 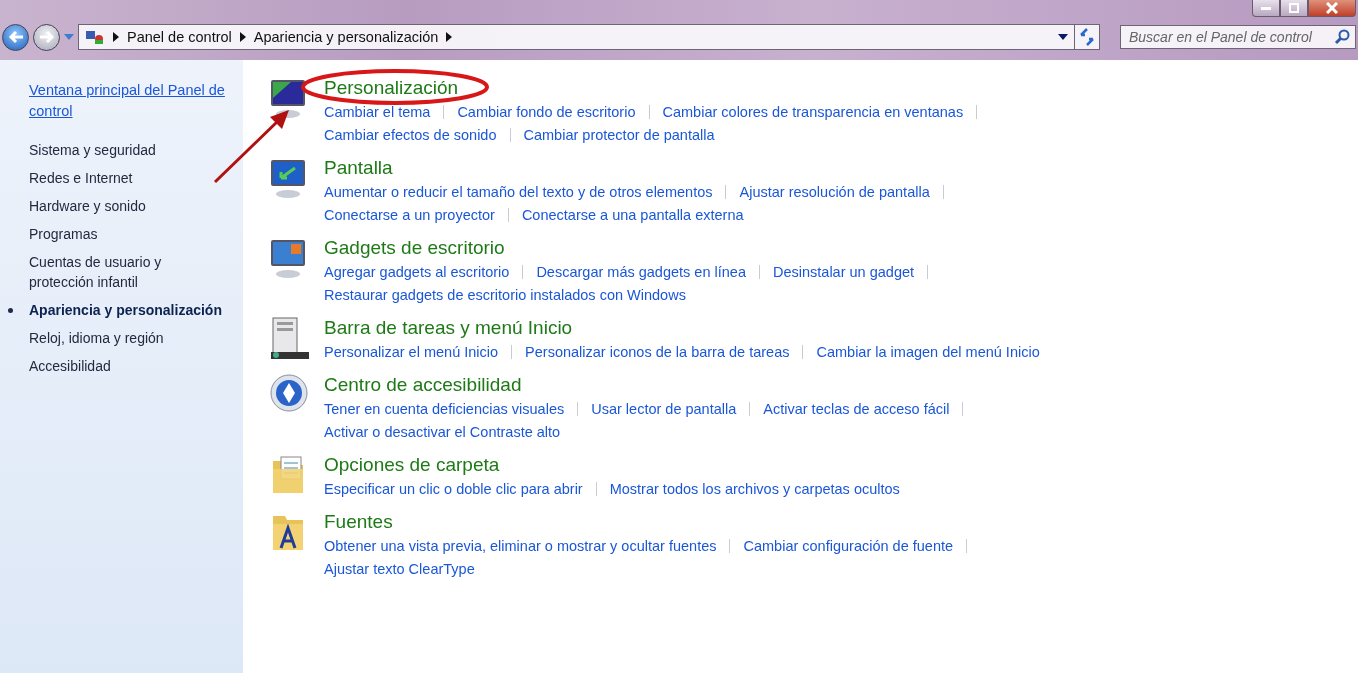 What do you see at coordinates (442, 431) in the screenshot?
I see `task-link: Activar o desactivar el Contraste alto` at bounding box center [442, 431].